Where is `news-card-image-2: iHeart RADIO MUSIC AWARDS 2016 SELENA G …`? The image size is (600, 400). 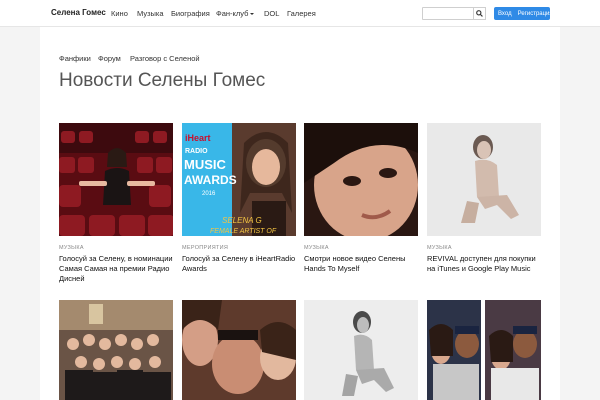 news-card-image-2: iHeart RADIO MUSIC AWARDS 2016 SELENA G … is located at coordinates (239, 179).